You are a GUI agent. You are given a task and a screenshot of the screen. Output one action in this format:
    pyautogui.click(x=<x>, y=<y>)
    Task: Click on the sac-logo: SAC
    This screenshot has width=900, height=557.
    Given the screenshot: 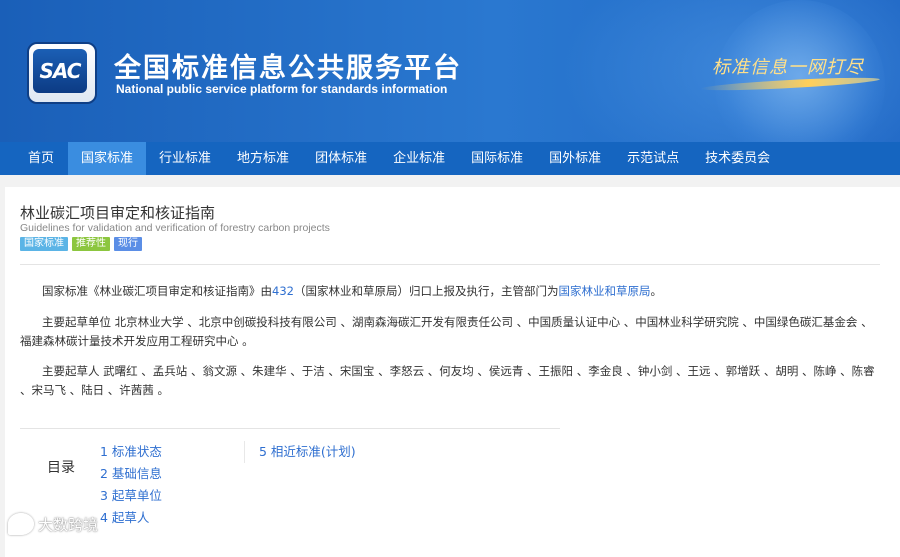 What is the action you would take?
    pyautogui.click(x=62, y=73)
    